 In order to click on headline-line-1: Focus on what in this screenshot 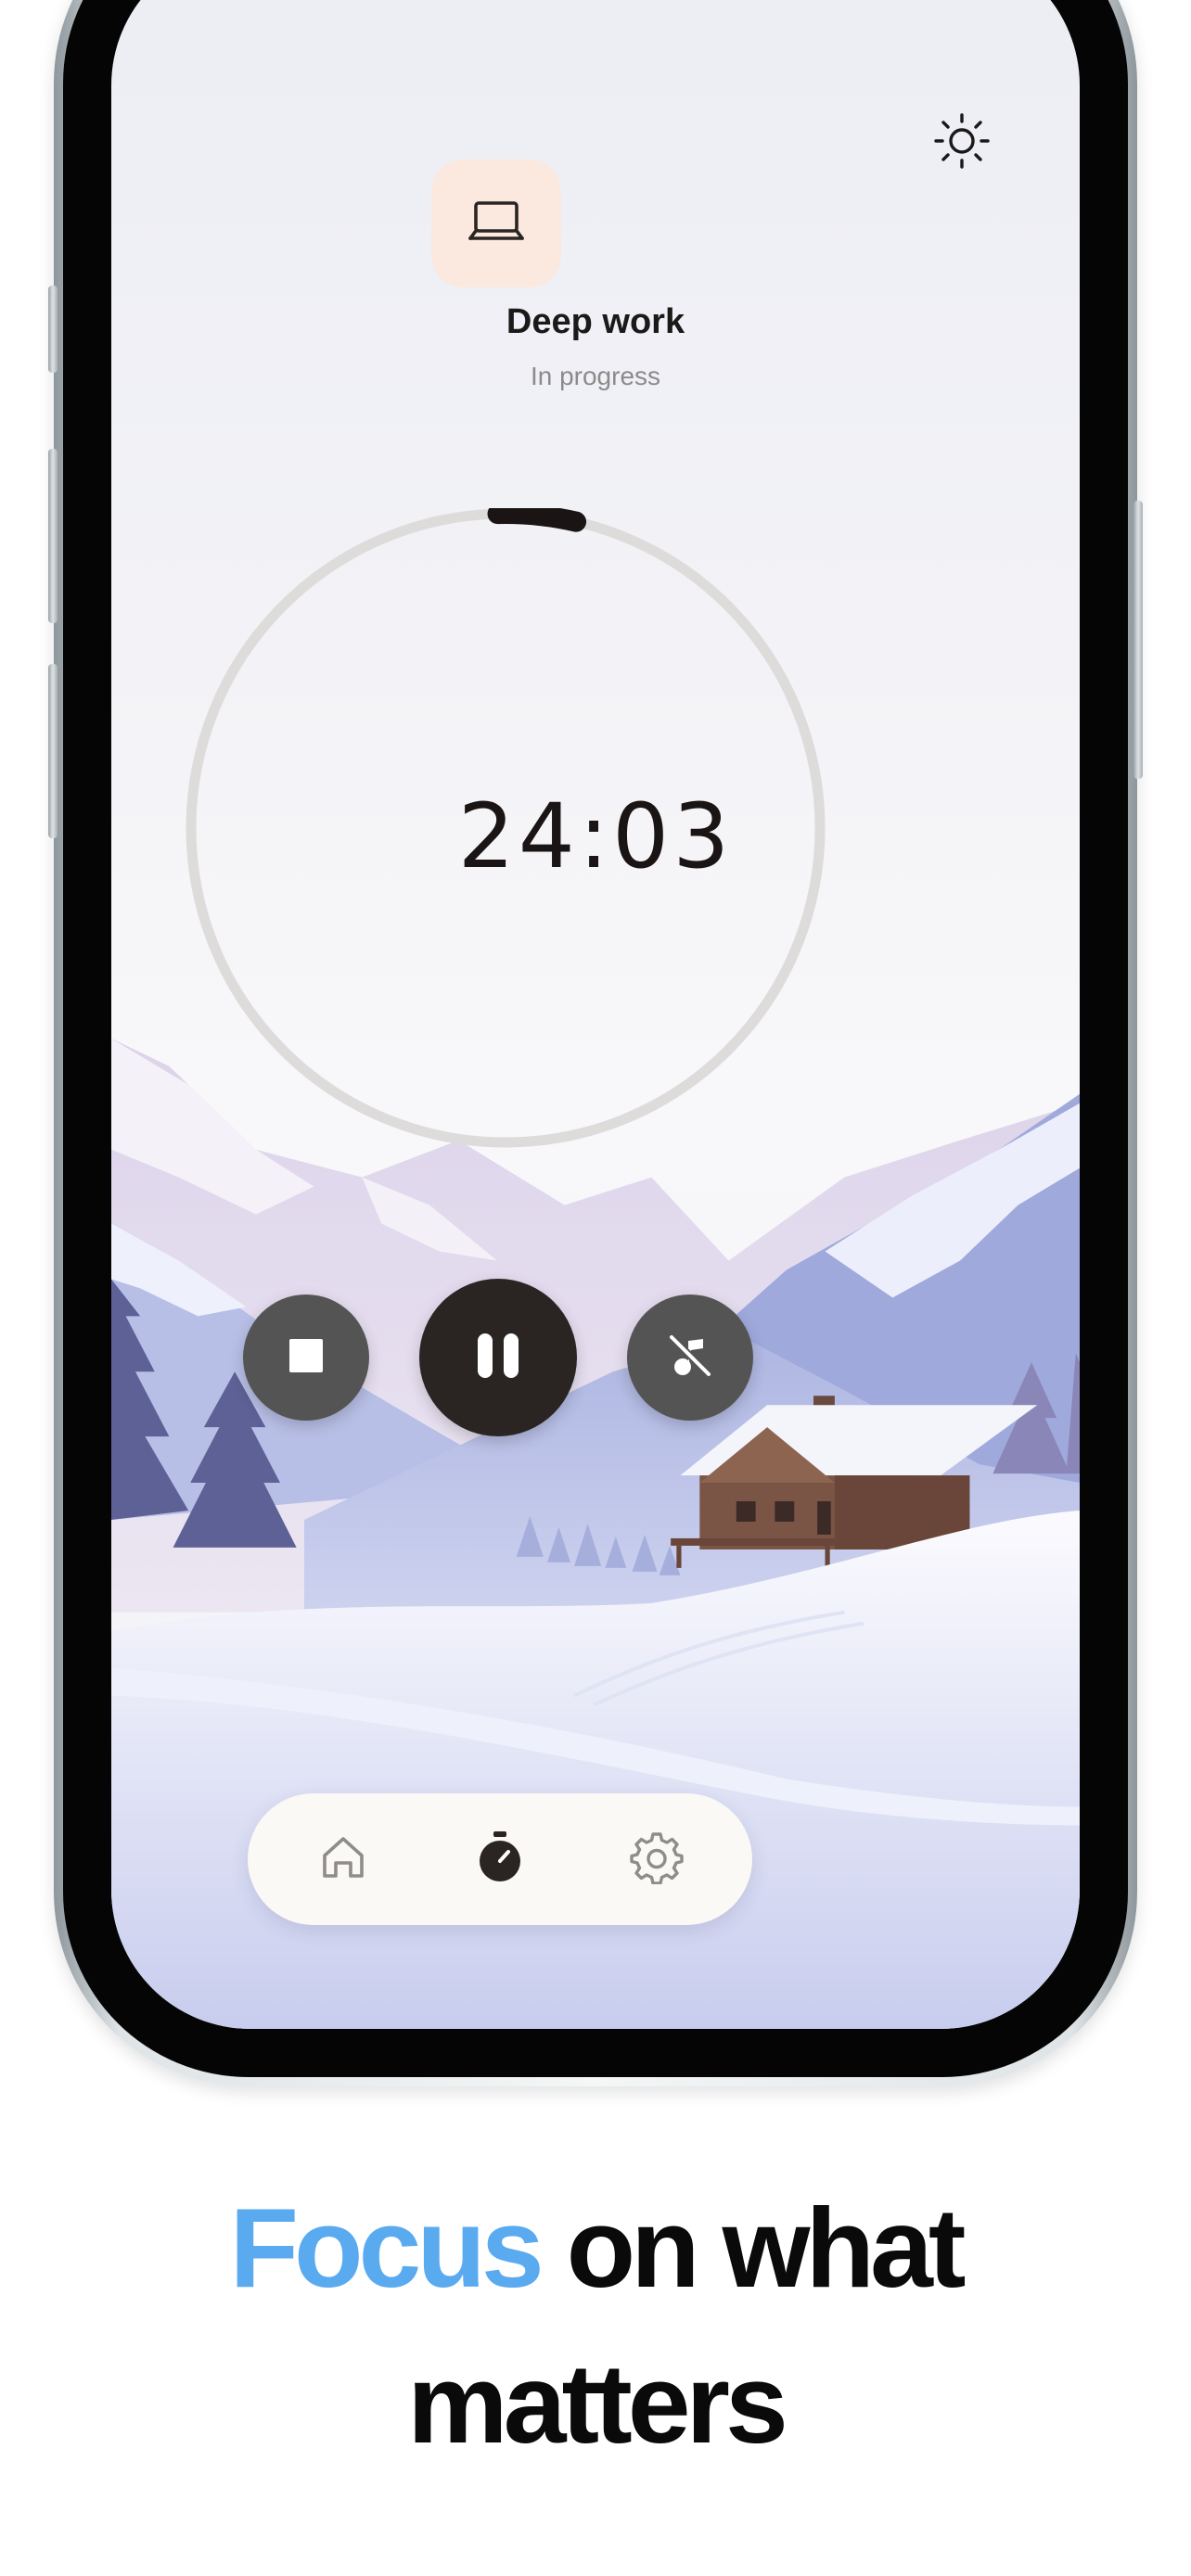, I will do `click(595, 2248)`.